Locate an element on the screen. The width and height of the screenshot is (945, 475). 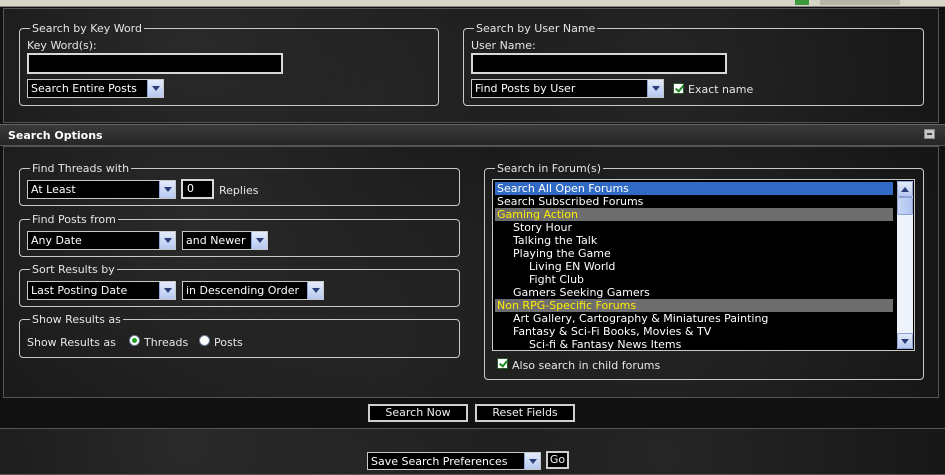
username-label: User Name: is located at coordinates (503, 45).